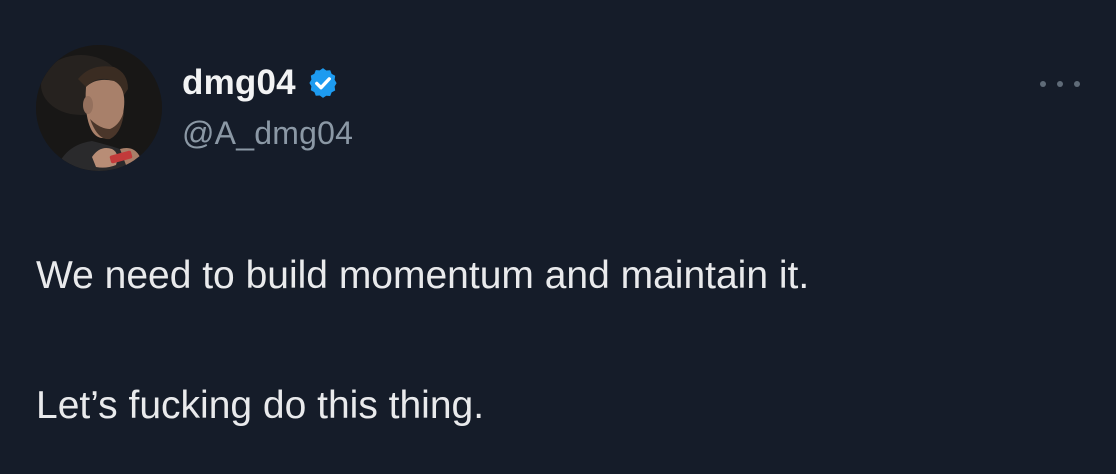 Image resolution: width=1116 pixels, height=474 pixels. I want to click on more-dots-icon, so click(1060, 84).